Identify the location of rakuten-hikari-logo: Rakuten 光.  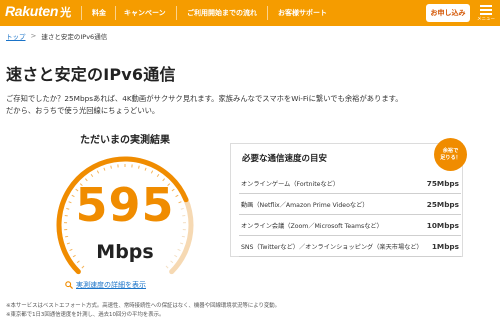
(38, 11).